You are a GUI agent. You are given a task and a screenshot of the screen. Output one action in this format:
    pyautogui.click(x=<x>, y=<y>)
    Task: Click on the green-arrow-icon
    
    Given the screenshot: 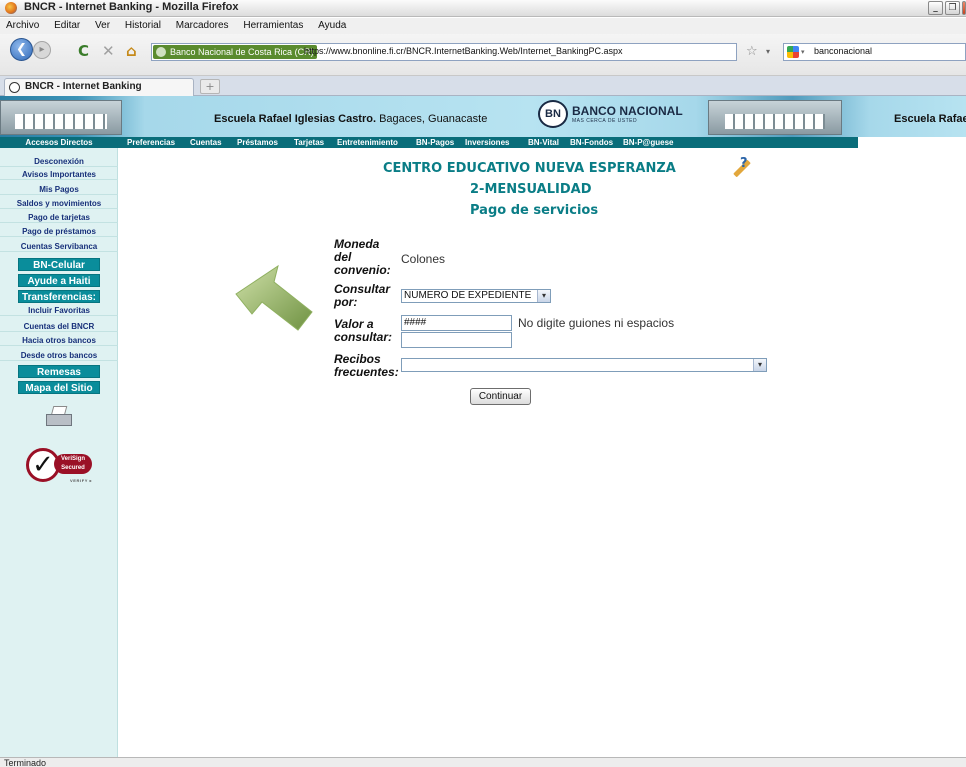 What is the action you would take?
    pyautogui.click(x=274, y=297)
    